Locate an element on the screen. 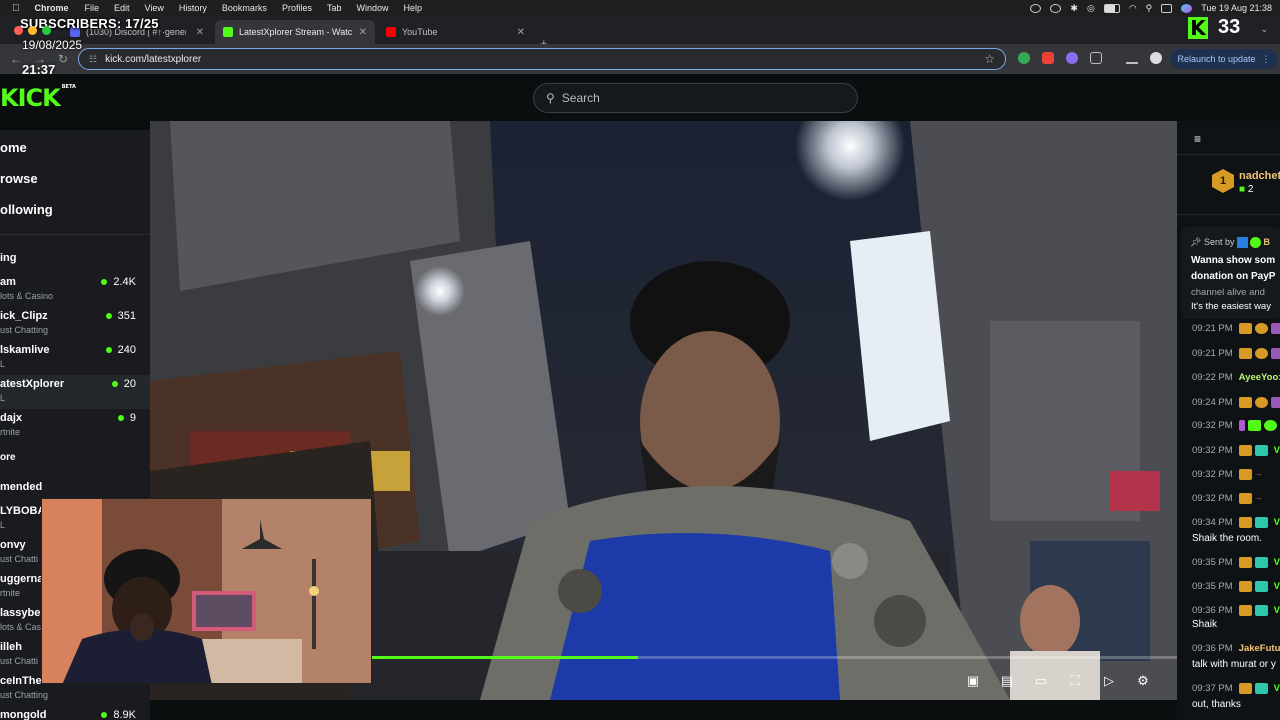 The width and height of the screenshot is (1280, 720). menu-window: Window is located at coordinates (372, 8).